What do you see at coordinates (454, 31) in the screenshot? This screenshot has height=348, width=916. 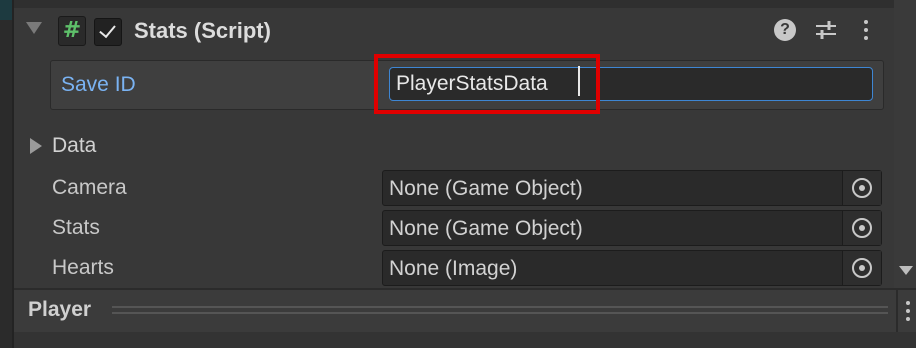 I see `component-header: # Stats (Script) ?` at bounding box center [454, 31].